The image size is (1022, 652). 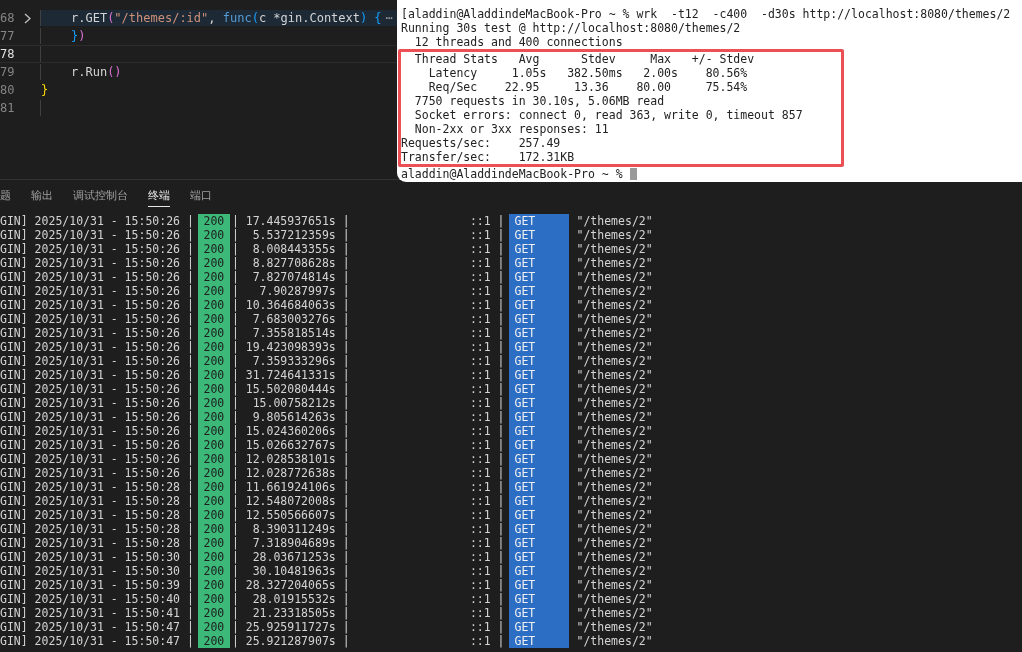 What do you see at coordinates (291, 375) in the screenshot?
I see `latency-value: | 31.724641331s |` at bounding box center [291, 375].